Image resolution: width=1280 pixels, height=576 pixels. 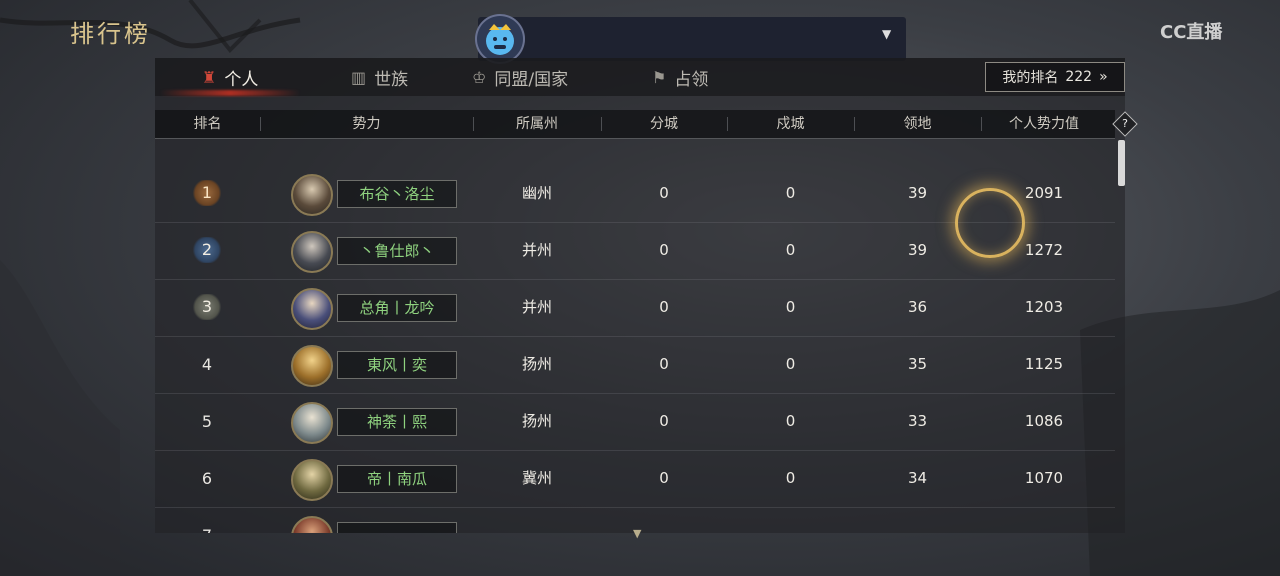 I want to click on tab-occupation: ⚑ 占领, so click(x=680, y=77).